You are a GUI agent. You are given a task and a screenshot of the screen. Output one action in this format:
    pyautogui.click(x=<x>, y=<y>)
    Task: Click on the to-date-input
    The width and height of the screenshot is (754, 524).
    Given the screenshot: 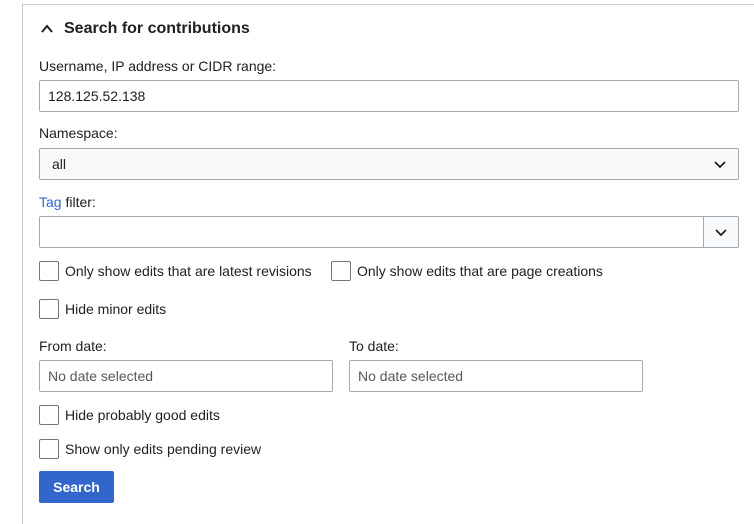 What is the action you would take?
    pyautogui.click(x=496, y=376)
    